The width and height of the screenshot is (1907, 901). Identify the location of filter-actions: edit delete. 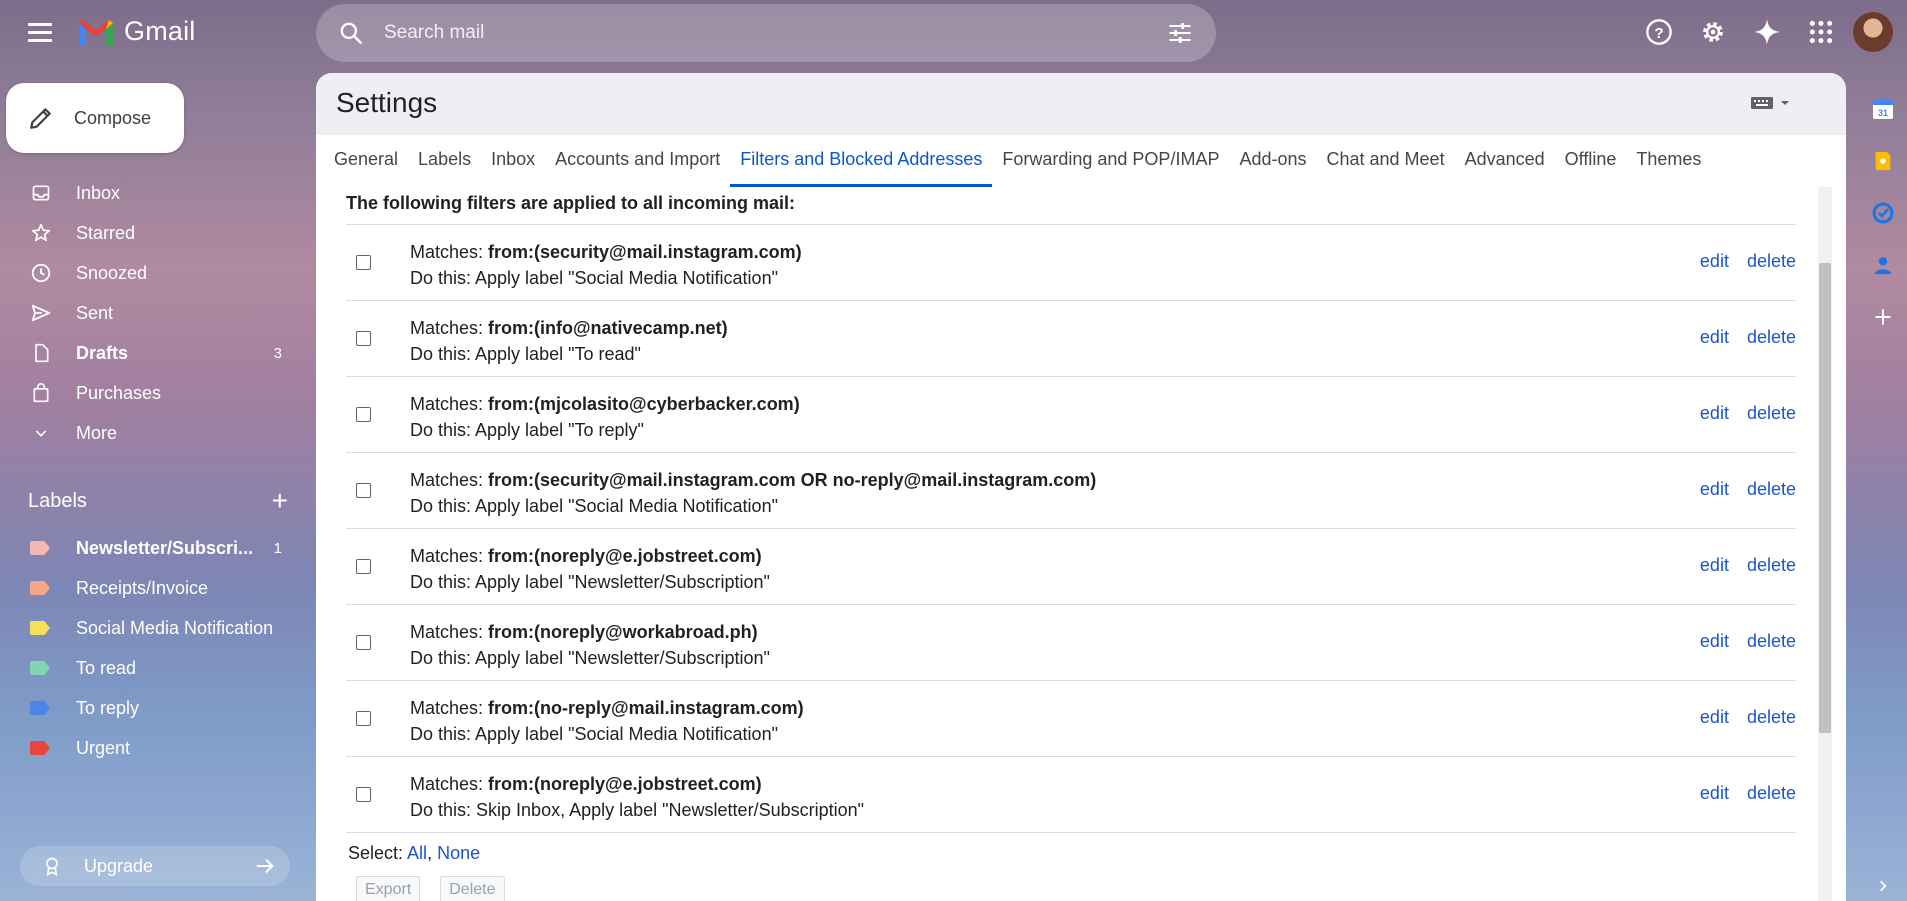
(1739, 565).